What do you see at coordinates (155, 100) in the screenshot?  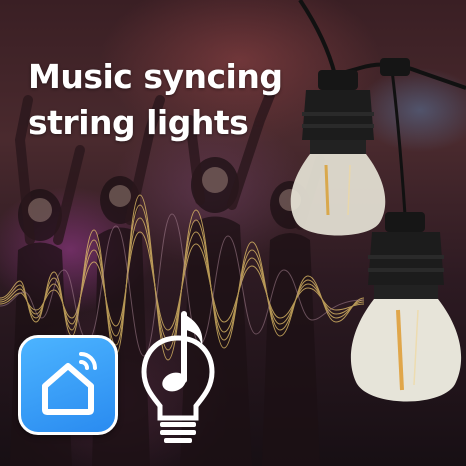 I see `headline: Music syncing string lights` at bounding box center [155, 100].